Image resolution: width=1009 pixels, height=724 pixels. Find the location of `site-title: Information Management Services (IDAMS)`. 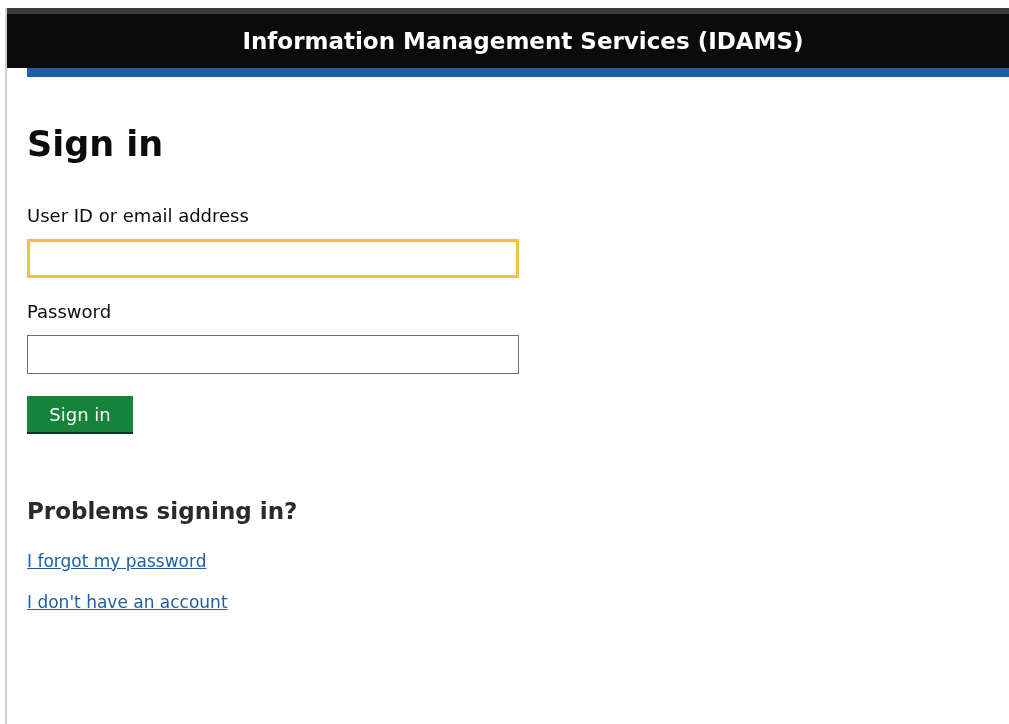

site-title: Information Management Services (IDAMS) is located at coordinates (523, 41).